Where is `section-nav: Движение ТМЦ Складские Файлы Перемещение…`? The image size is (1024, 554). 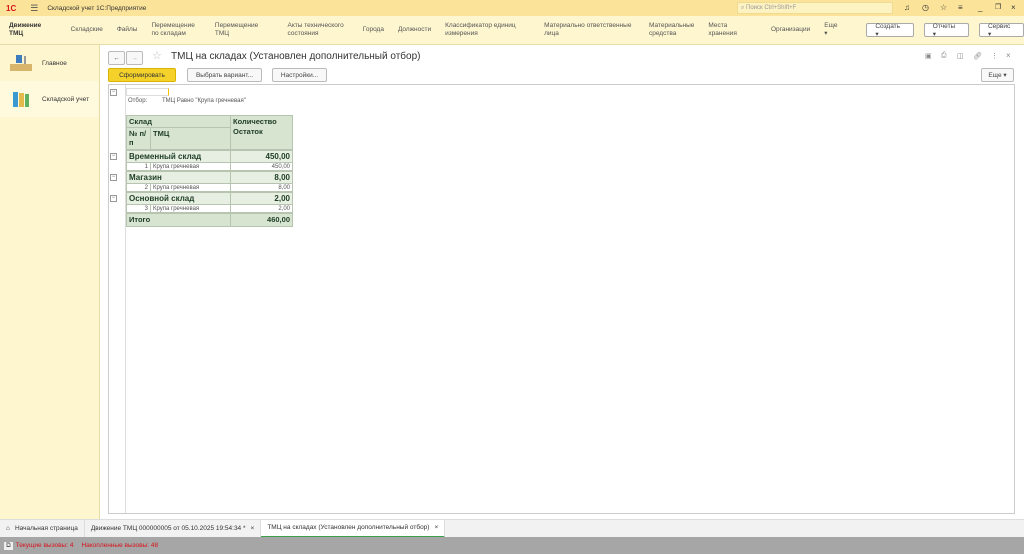 section-nav: Движение ТМЦ Складские Файлы Перемещение… is located at coordinates (512, 30).